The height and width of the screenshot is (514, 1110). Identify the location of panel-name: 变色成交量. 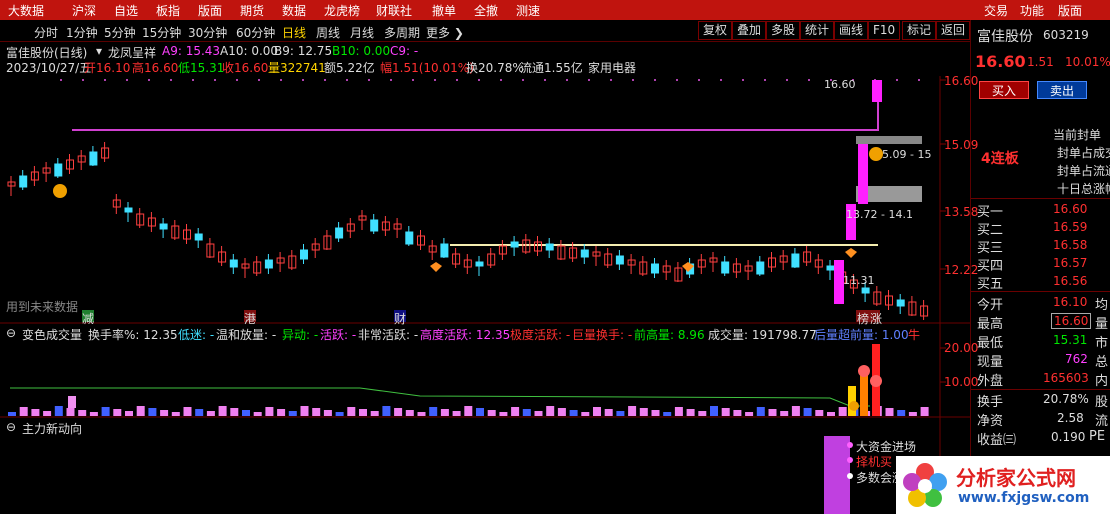
(52, 334).